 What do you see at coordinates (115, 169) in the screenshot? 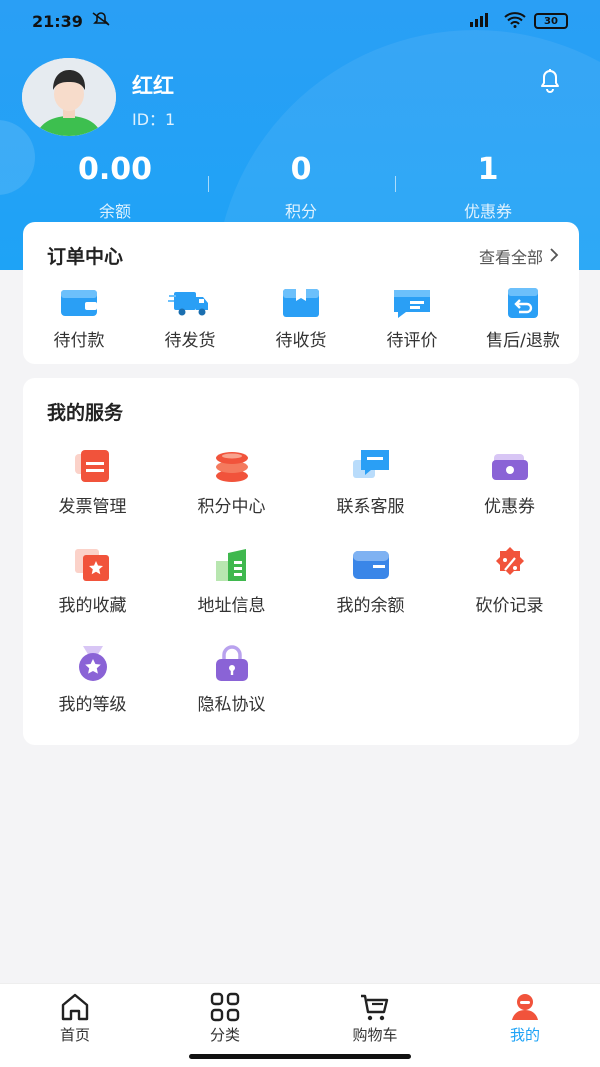
I see `stat-value: 0.00` at bounding box center [115, 169].